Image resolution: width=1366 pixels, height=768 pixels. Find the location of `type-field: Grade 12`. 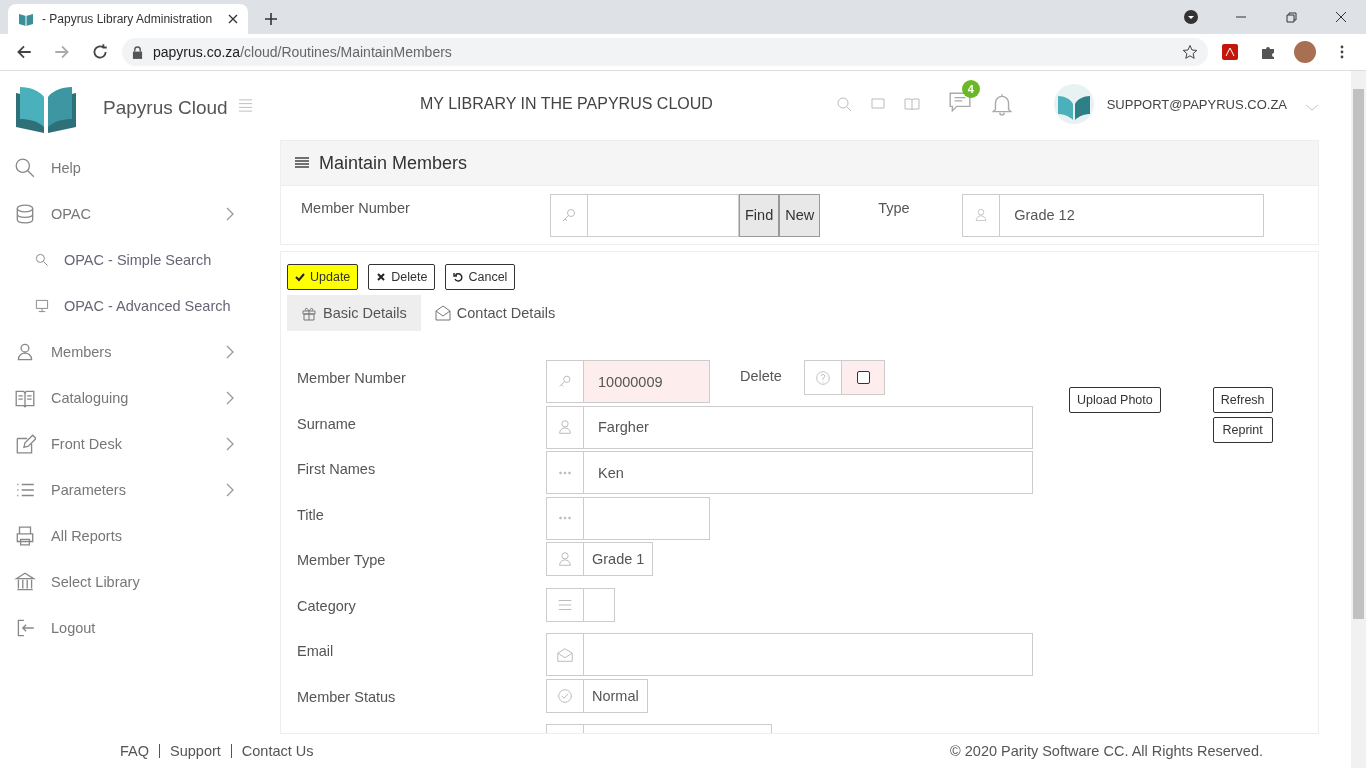

type-field: Grade 12 is located at coordinates (1132, 215).